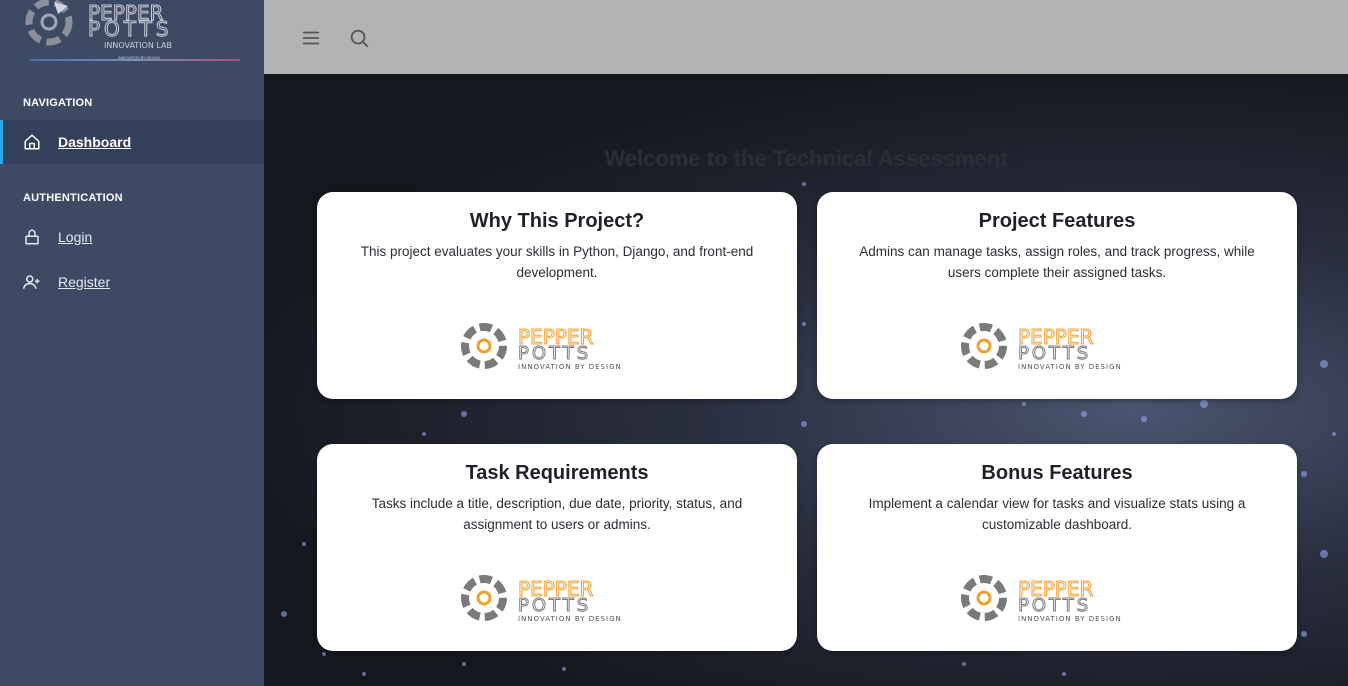  I want to click on card-title: Why This Project?, so click(557, 221).